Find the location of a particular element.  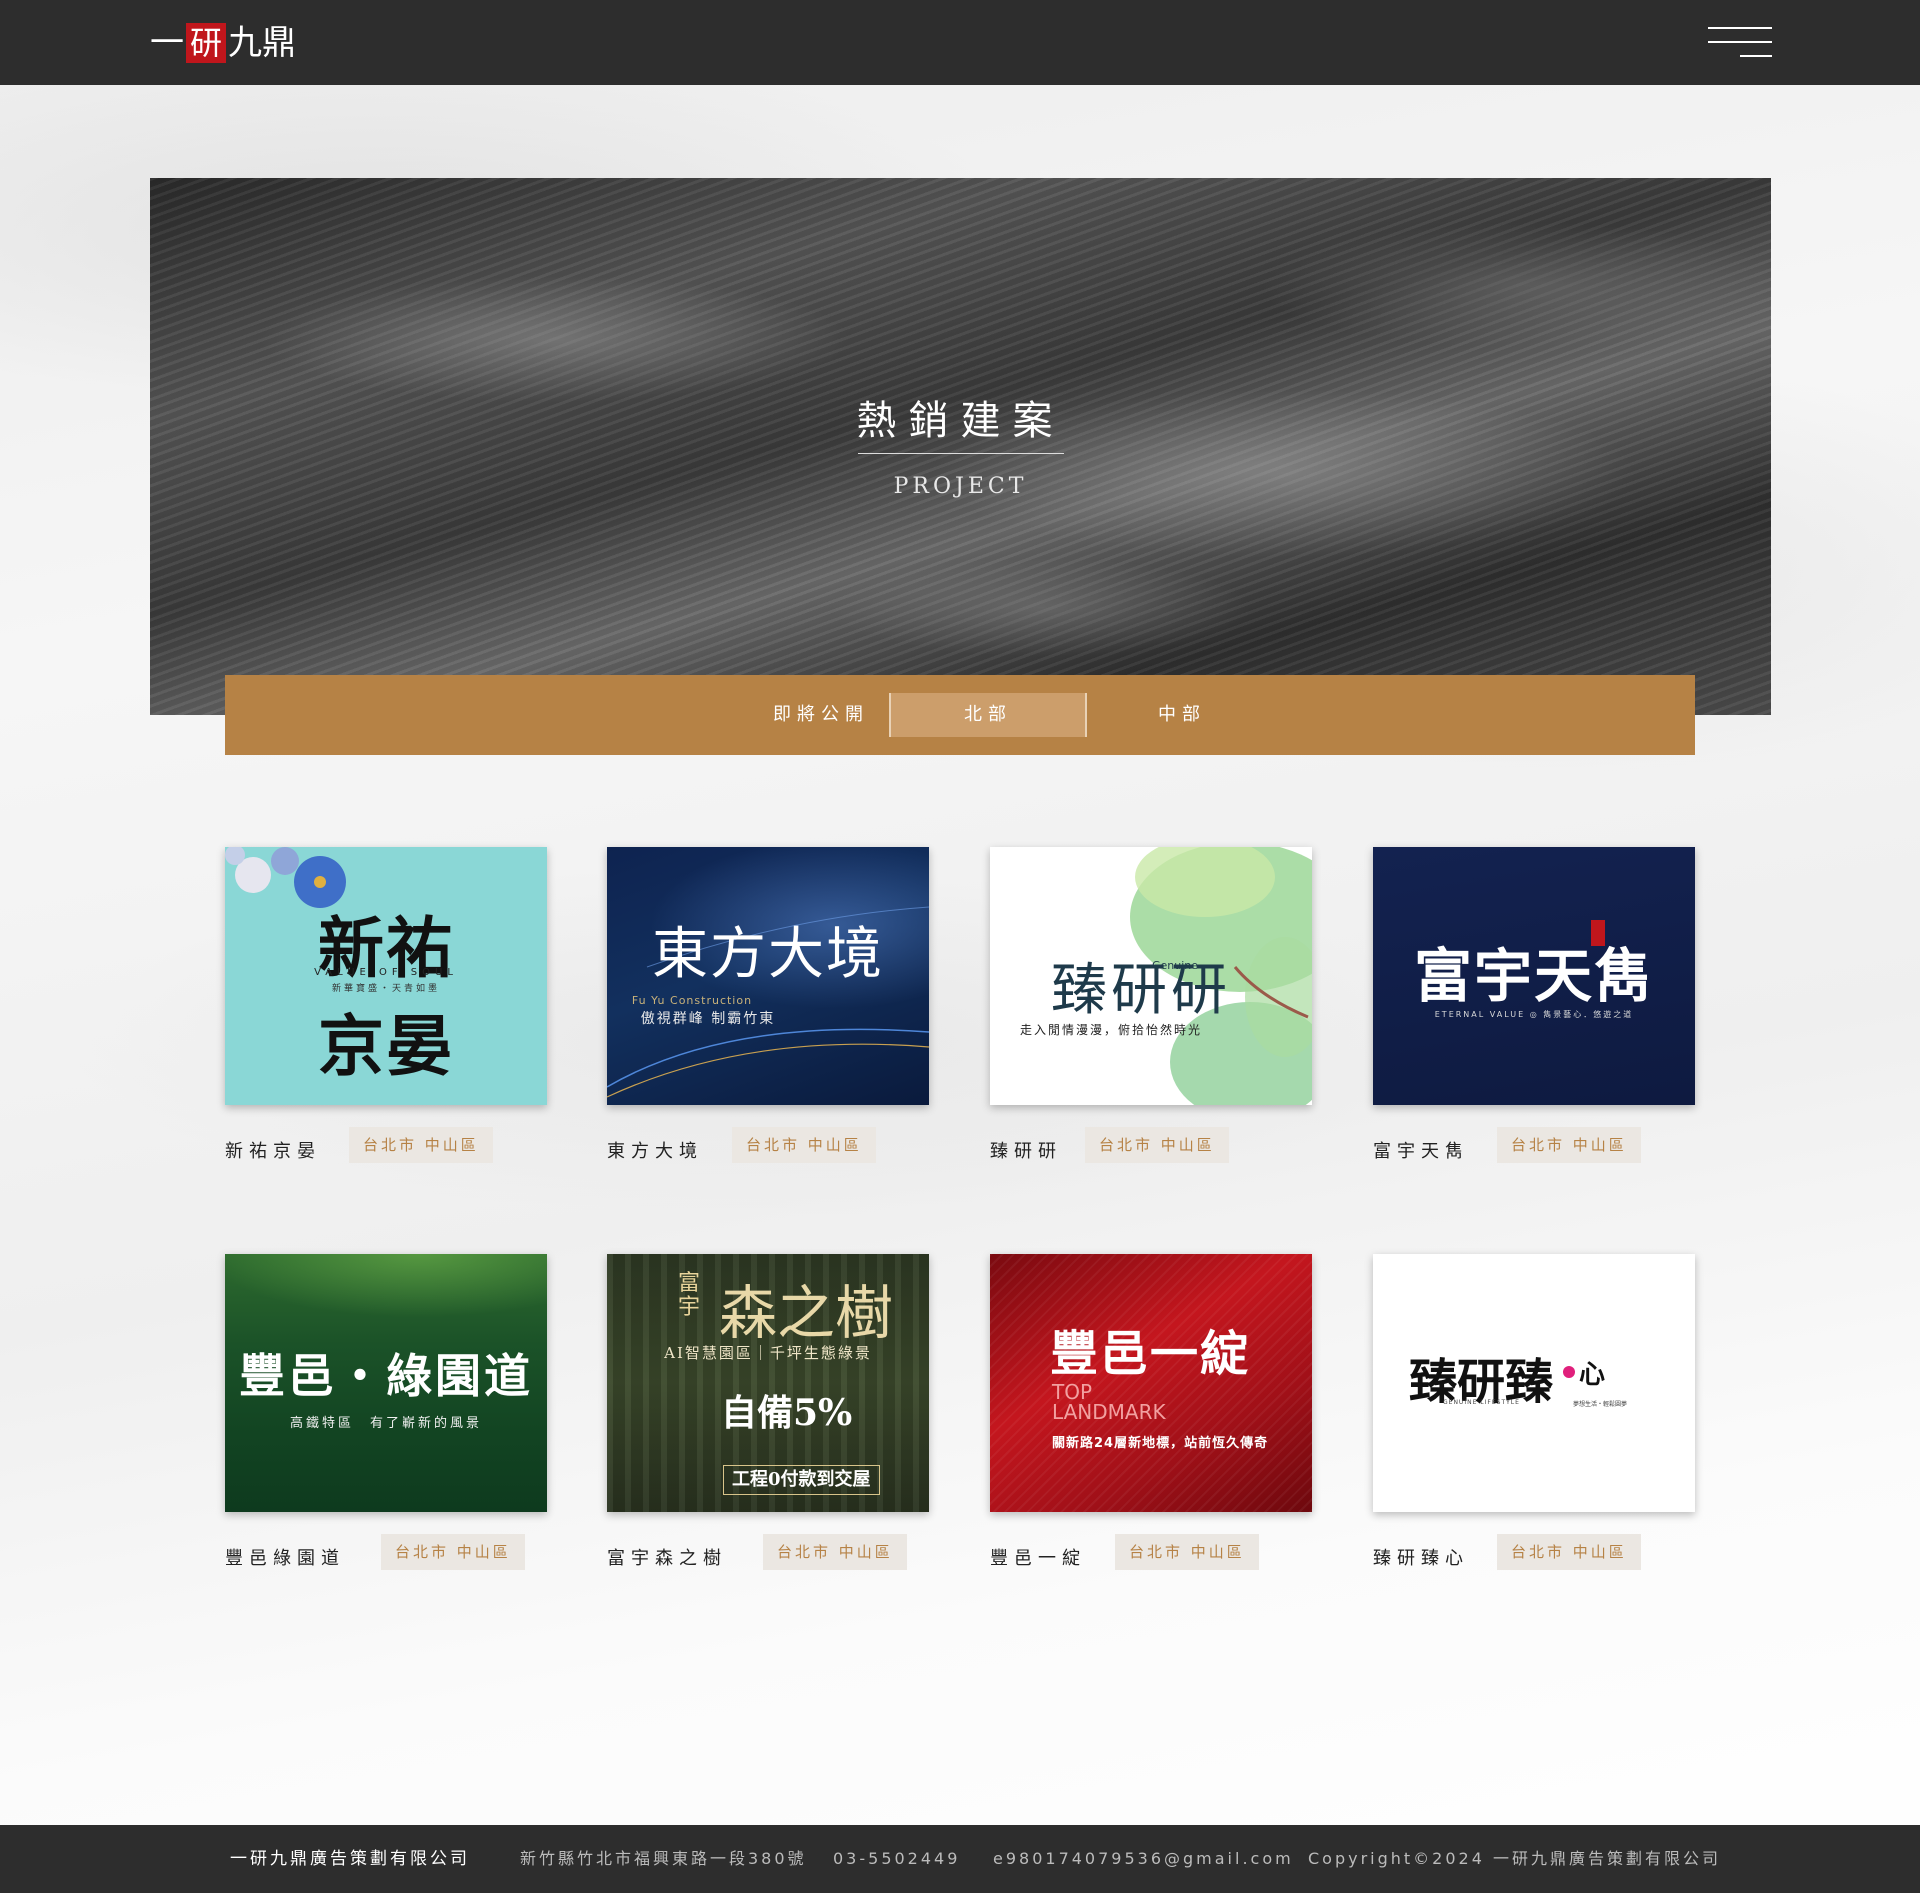

footer-address: 新竹縣竹北市福興東路一段380號 is located at coordinates (663, 1858).